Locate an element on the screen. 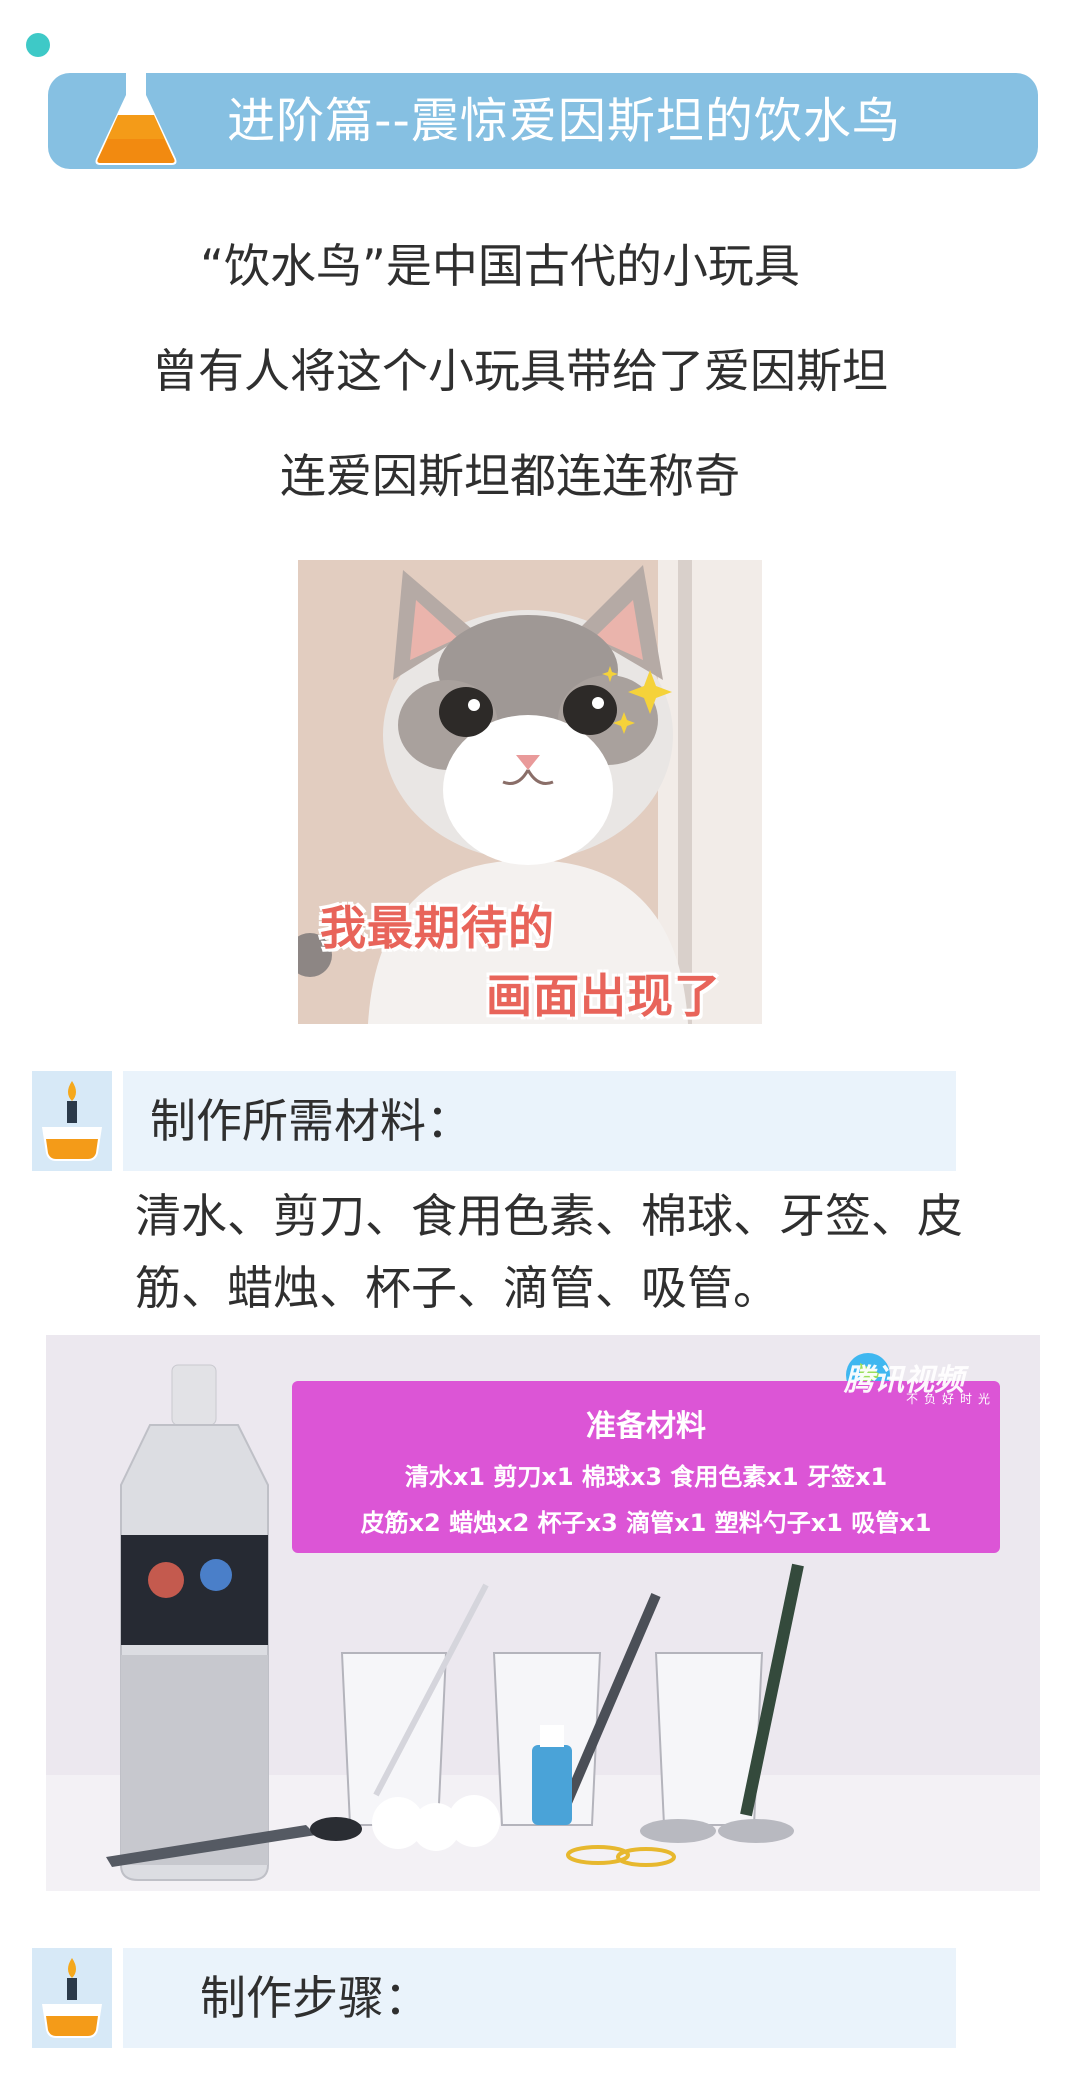 Image resolution: width=1080 pixels, height=2092 pixels. cat-meme-image: 我最期待的 画面出现了 is located at coordinates (530, 792).